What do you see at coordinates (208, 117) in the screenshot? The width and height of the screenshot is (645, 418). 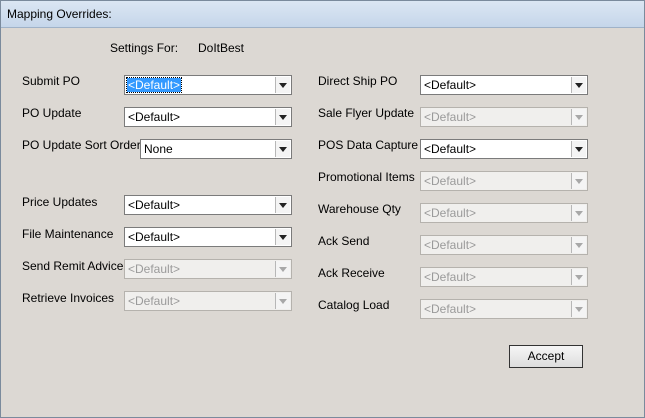 I see `po-update-select: <Default>` at bounding box center [208, 117].